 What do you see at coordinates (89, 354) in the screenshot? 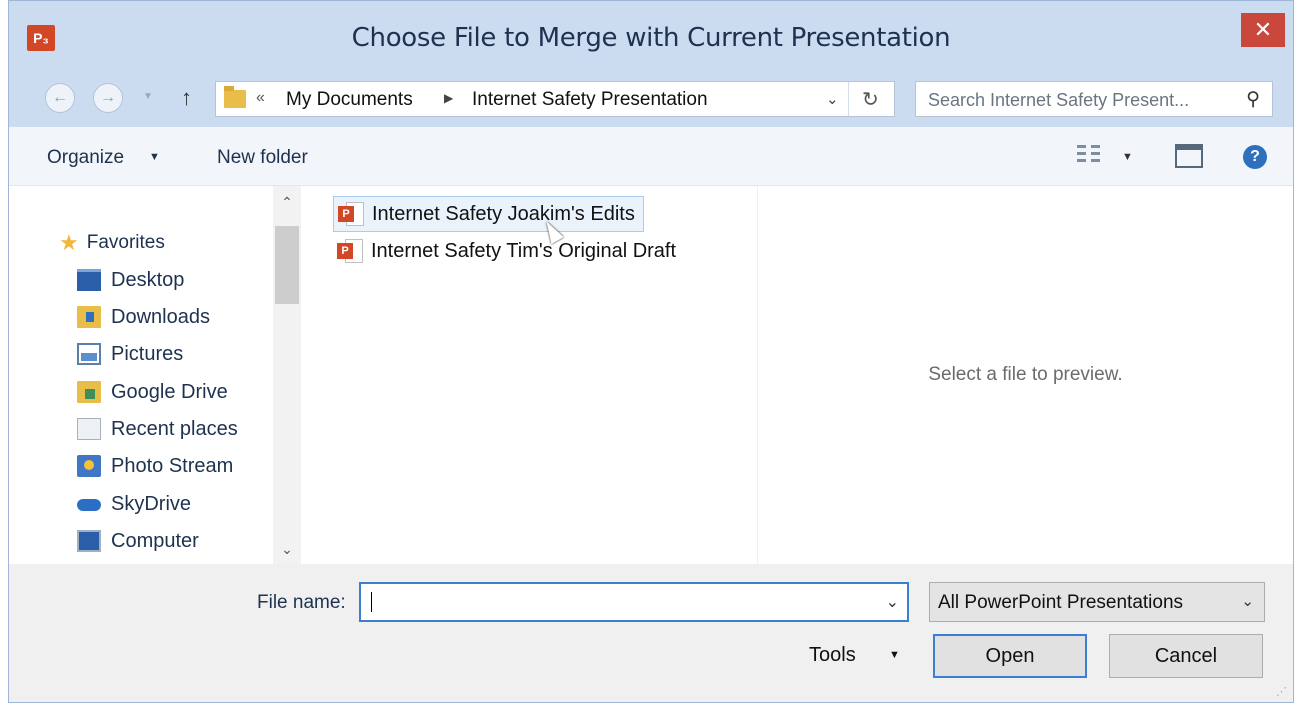
I see `pictures-icon` at bounding box center [89, 354].